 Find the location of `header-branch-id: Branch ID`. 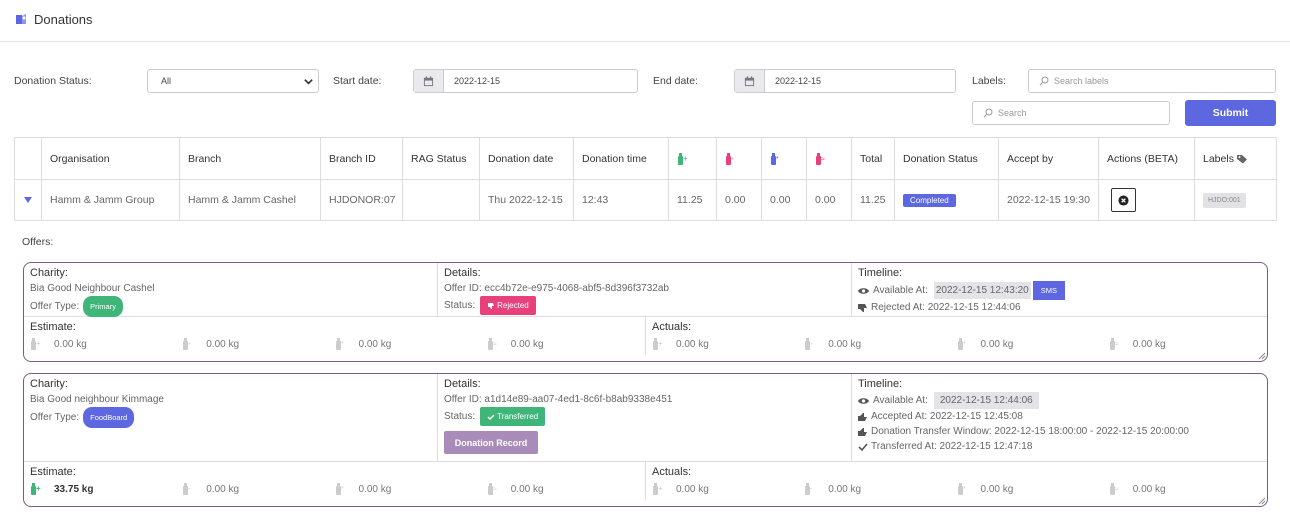

header-branch-id: Branch ID is located at coordinates (362, 158).